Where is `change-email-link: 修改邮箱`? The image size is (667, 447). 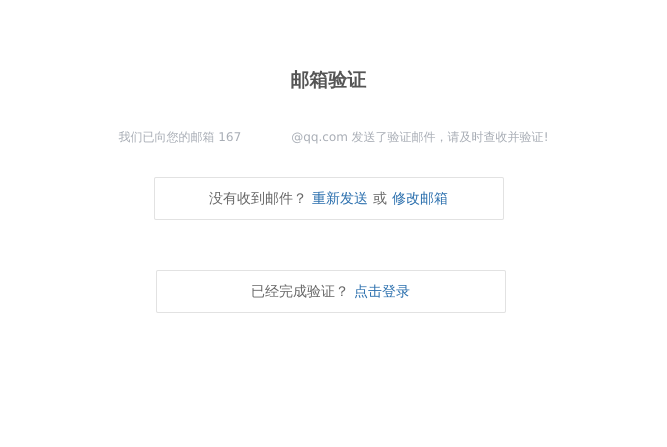 change-email-link: 修改邮箱 is located at coordinates (420, 199).